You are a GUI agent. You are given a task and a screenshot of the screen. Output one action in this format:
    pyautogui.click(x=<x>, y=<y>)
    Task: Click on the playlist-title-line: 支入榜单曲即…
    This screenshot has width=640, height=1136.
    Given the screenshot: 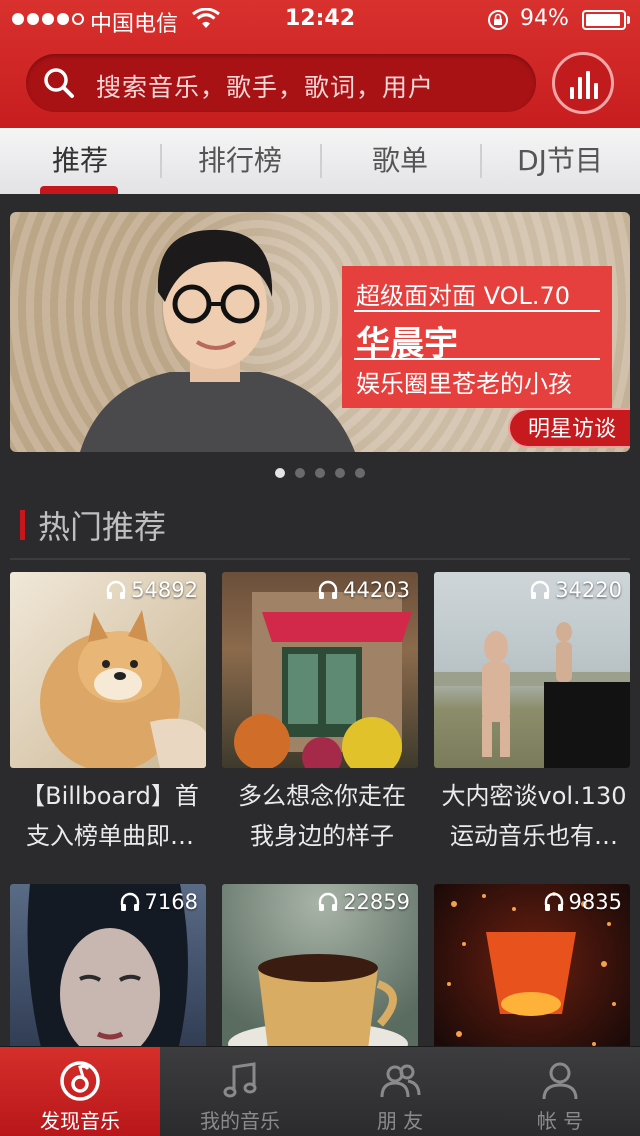 What is the action you would take?
    pyautogui.click(x=110, y=836)
    